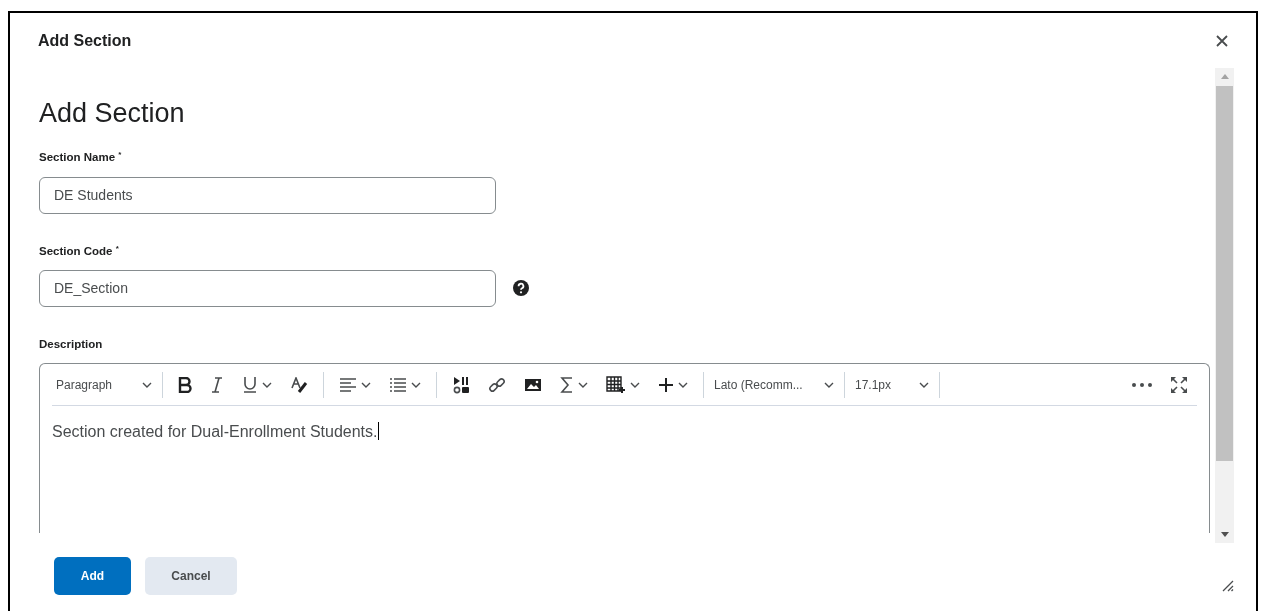 This screenshot has width=1266, height=614. What do you see at coordinates (71, 344) in the screenshot?
I see `field-label: Description` at bounding box center [71, 344].